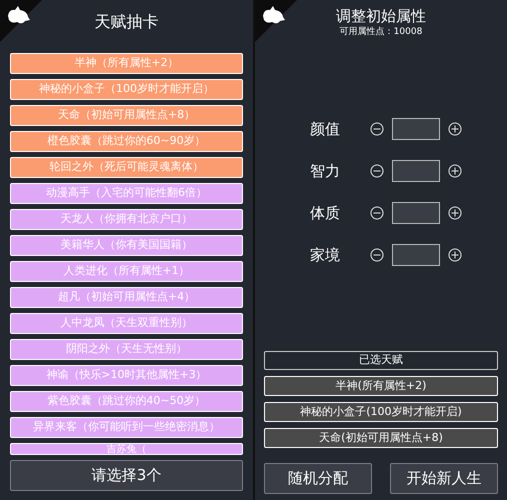 The width and height of the screenshot is (507, 500). I want to click on attribute-label: 颜值, so click(325, 129).